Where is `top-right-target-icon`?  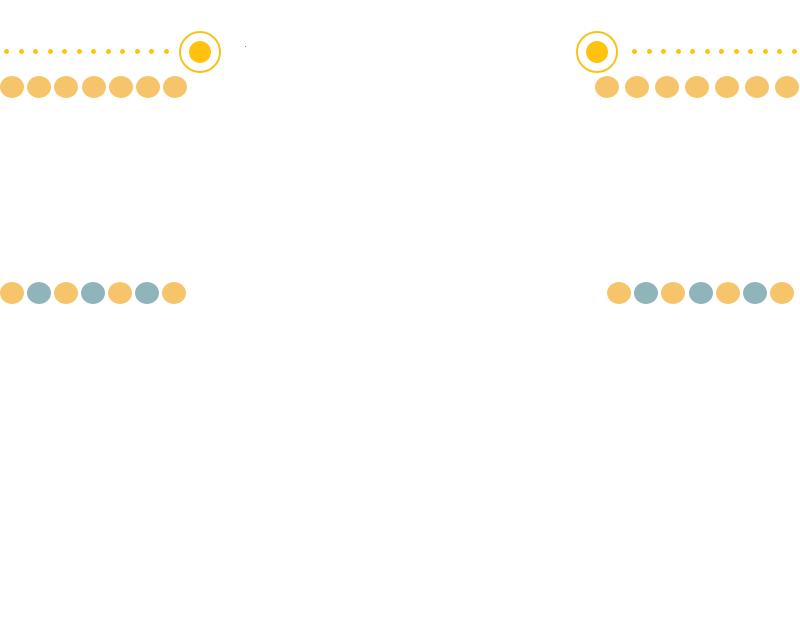 top-right-target-icon is located at coordinates (597, 52).